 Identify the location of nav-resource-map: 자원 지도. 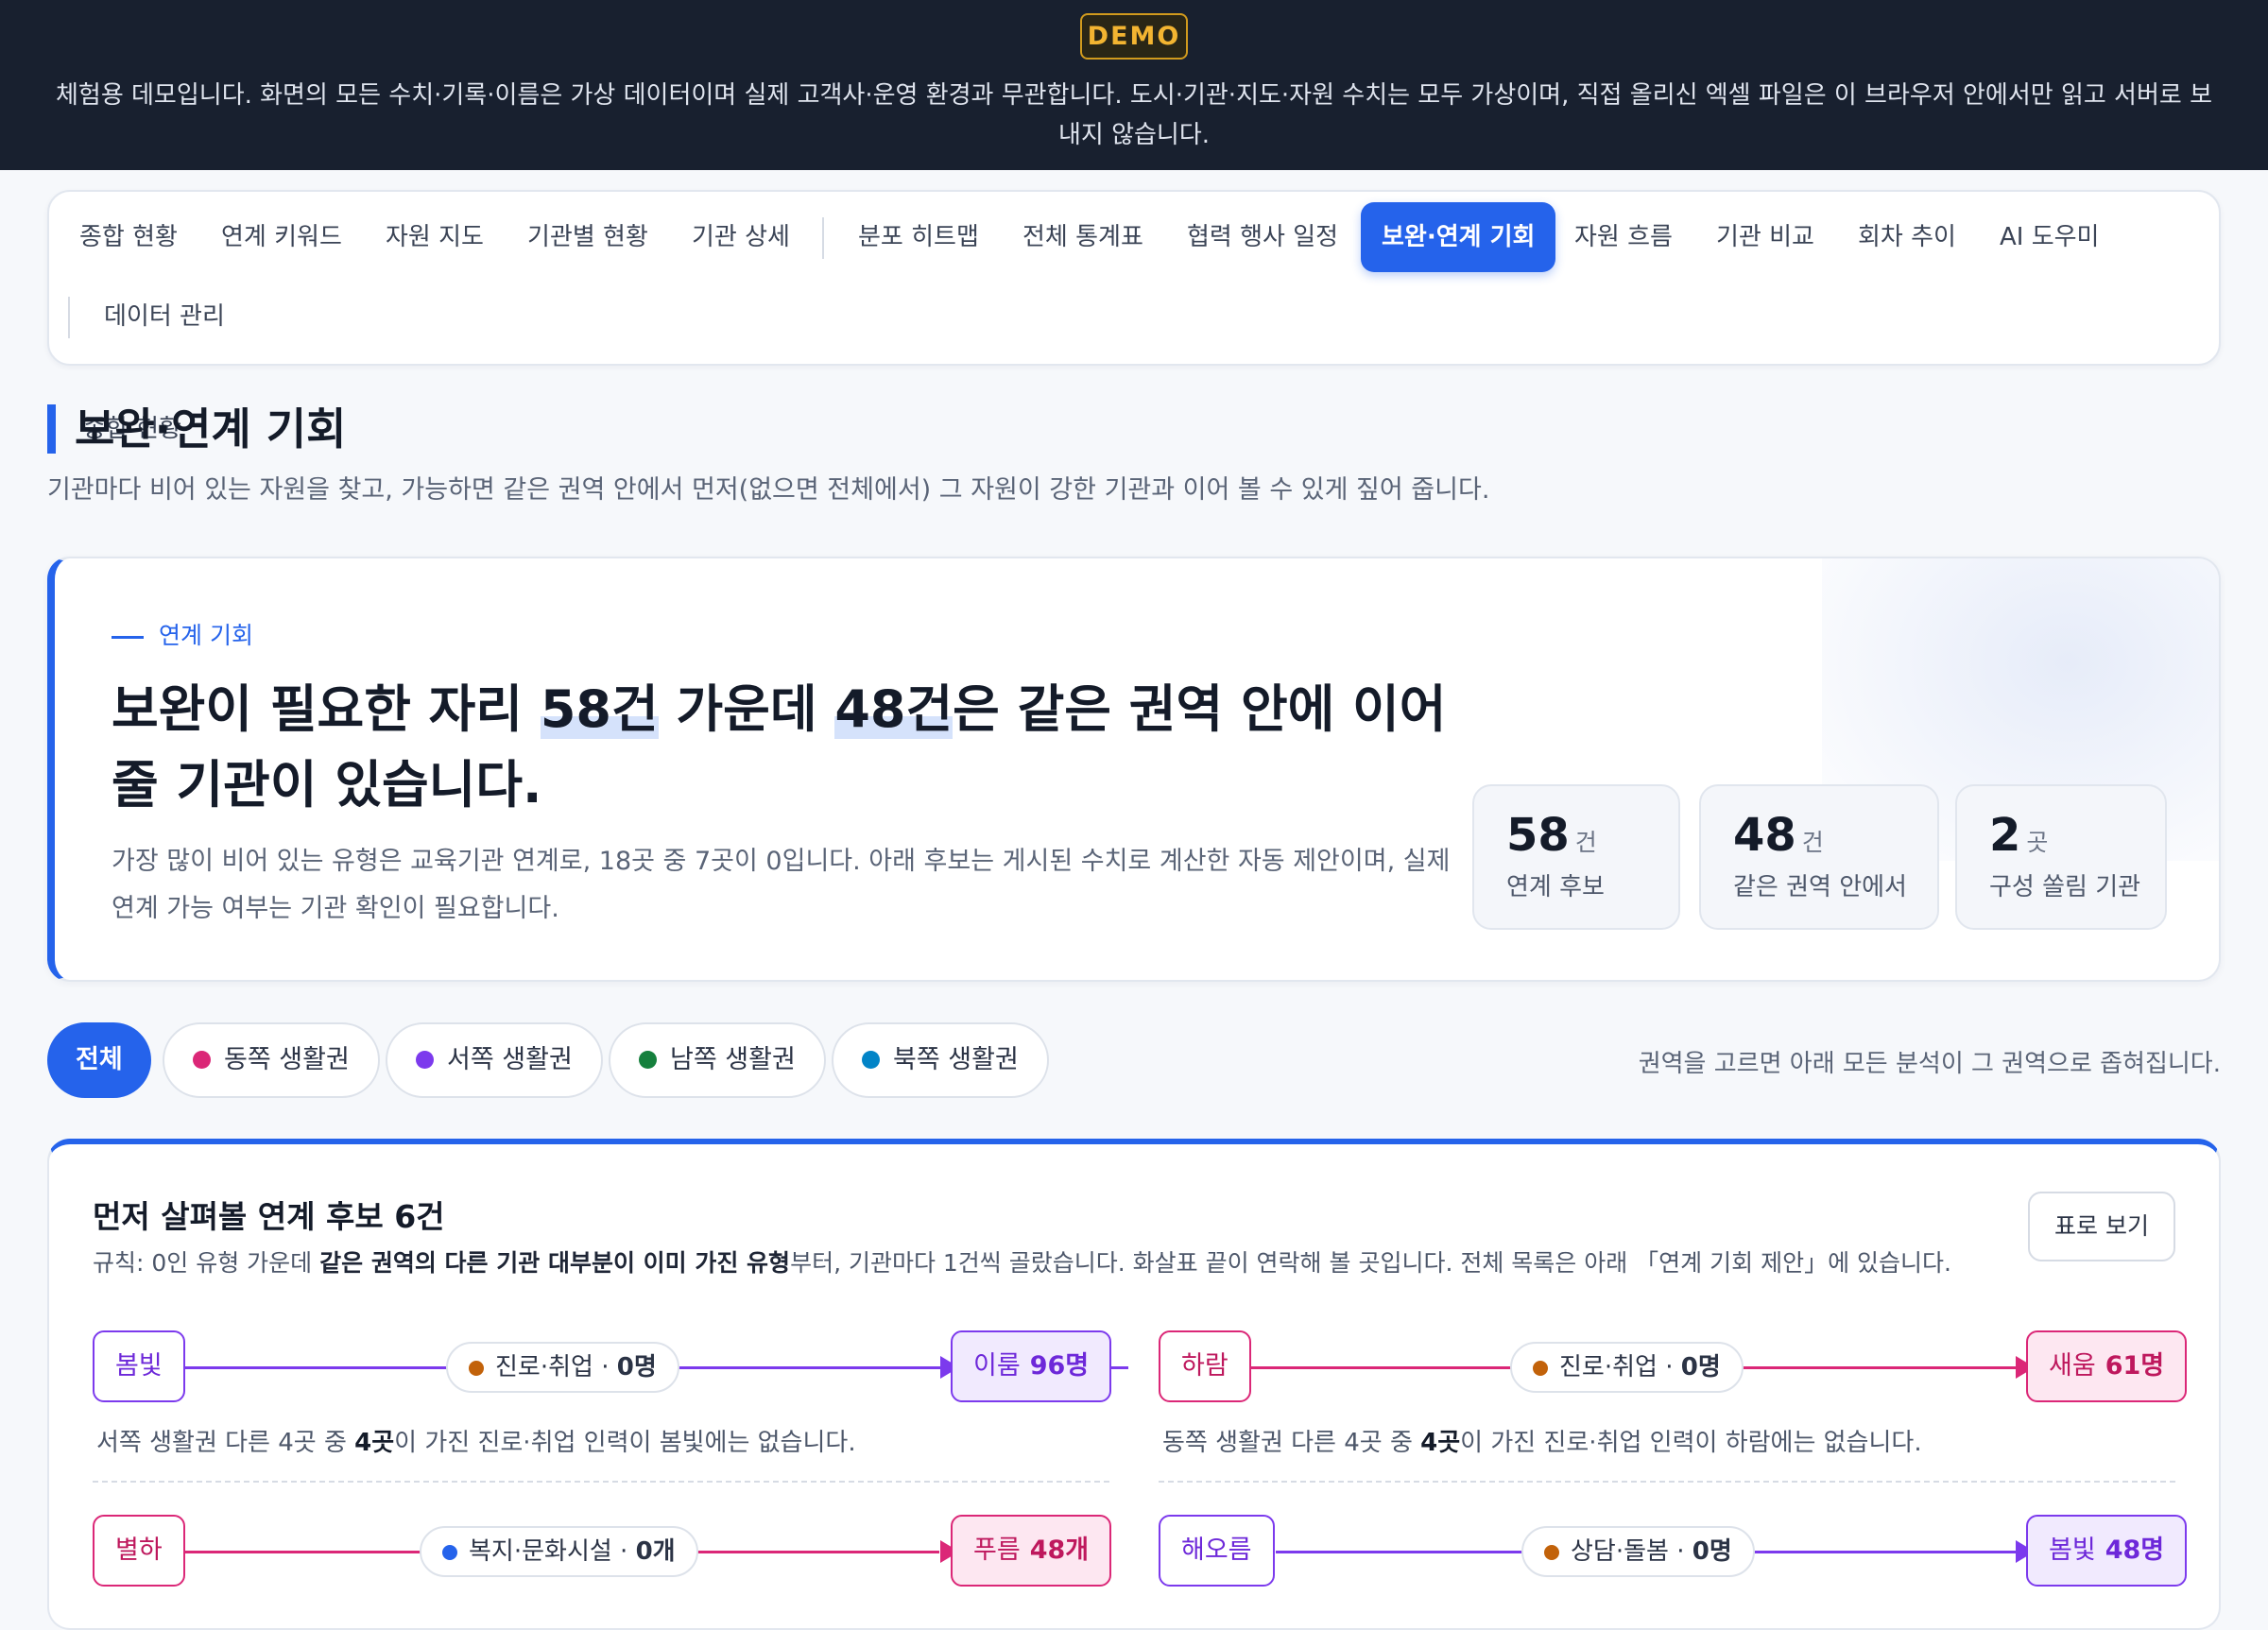
(435, 237).